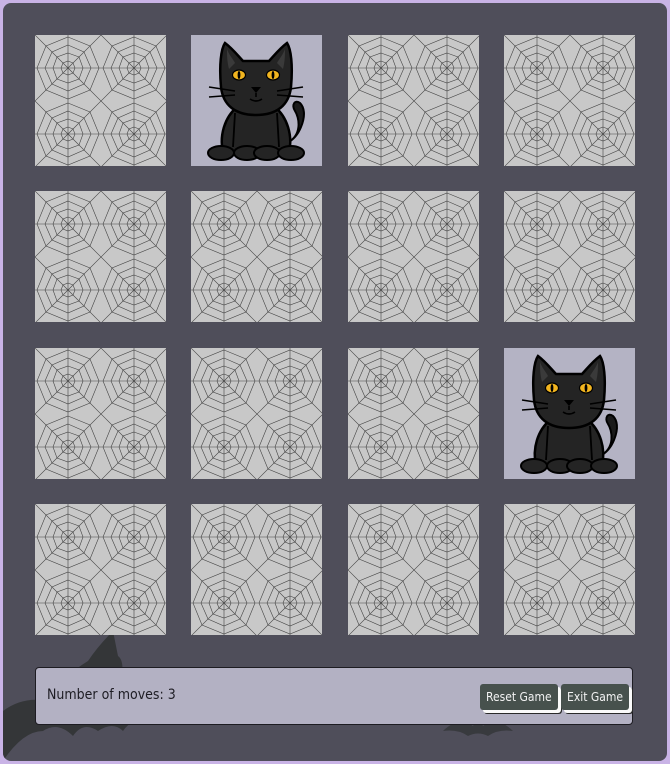 The width and height of the screenshot is (670, 764). I want to click on reset-game-button: Reset Game, so click(519, 697).